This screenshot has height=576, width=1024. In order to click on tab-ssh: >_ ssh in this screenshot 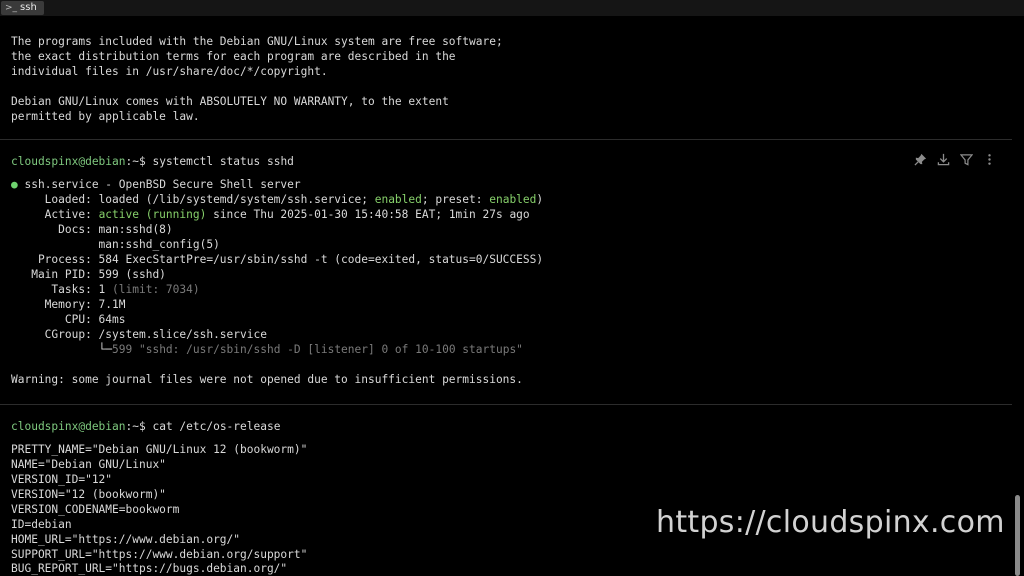, I will do `click(22, 8)`.